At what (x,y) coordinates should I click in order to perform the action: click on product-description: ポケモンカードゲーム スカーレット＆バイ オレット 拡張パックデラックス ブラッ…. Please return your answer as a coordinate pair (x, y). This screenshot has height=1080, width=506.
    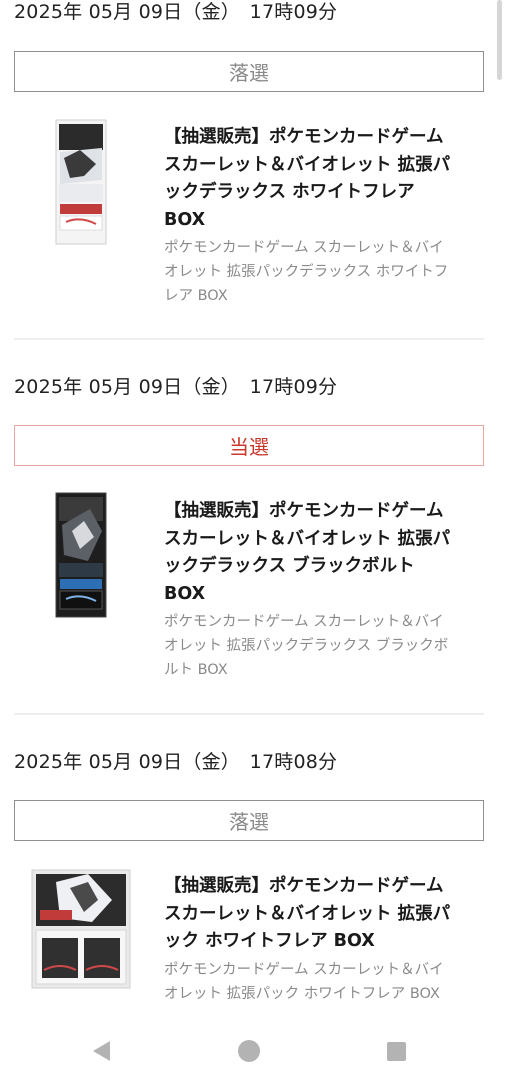
    Looking at the image, I should click on (325, 646).